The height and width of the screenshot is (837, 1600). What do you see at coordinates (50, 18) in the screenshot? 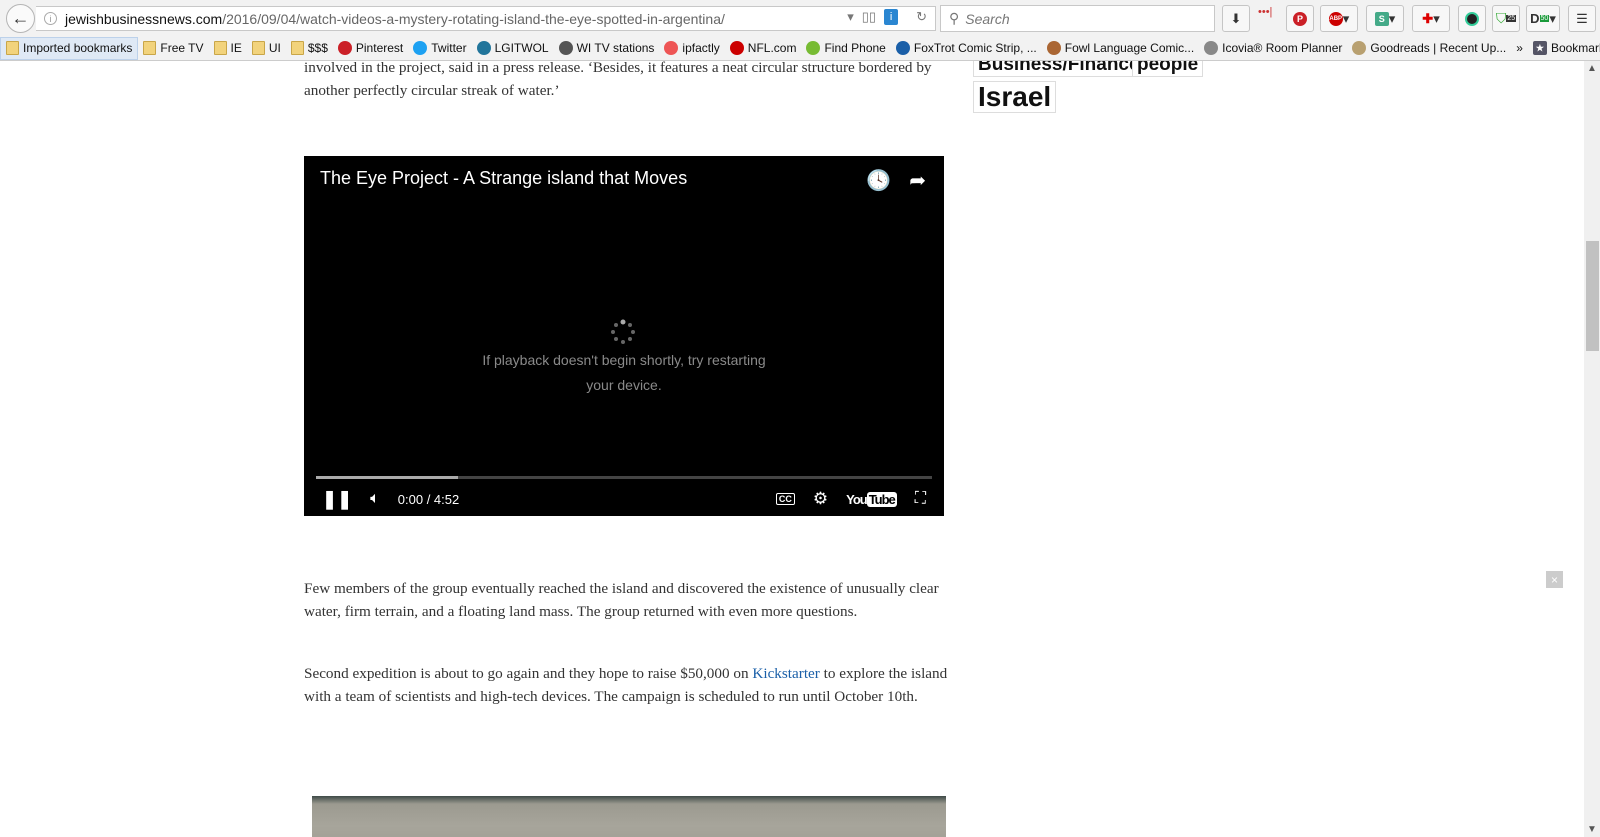
I see `info-icon: i` at bounding box center [50, 18].